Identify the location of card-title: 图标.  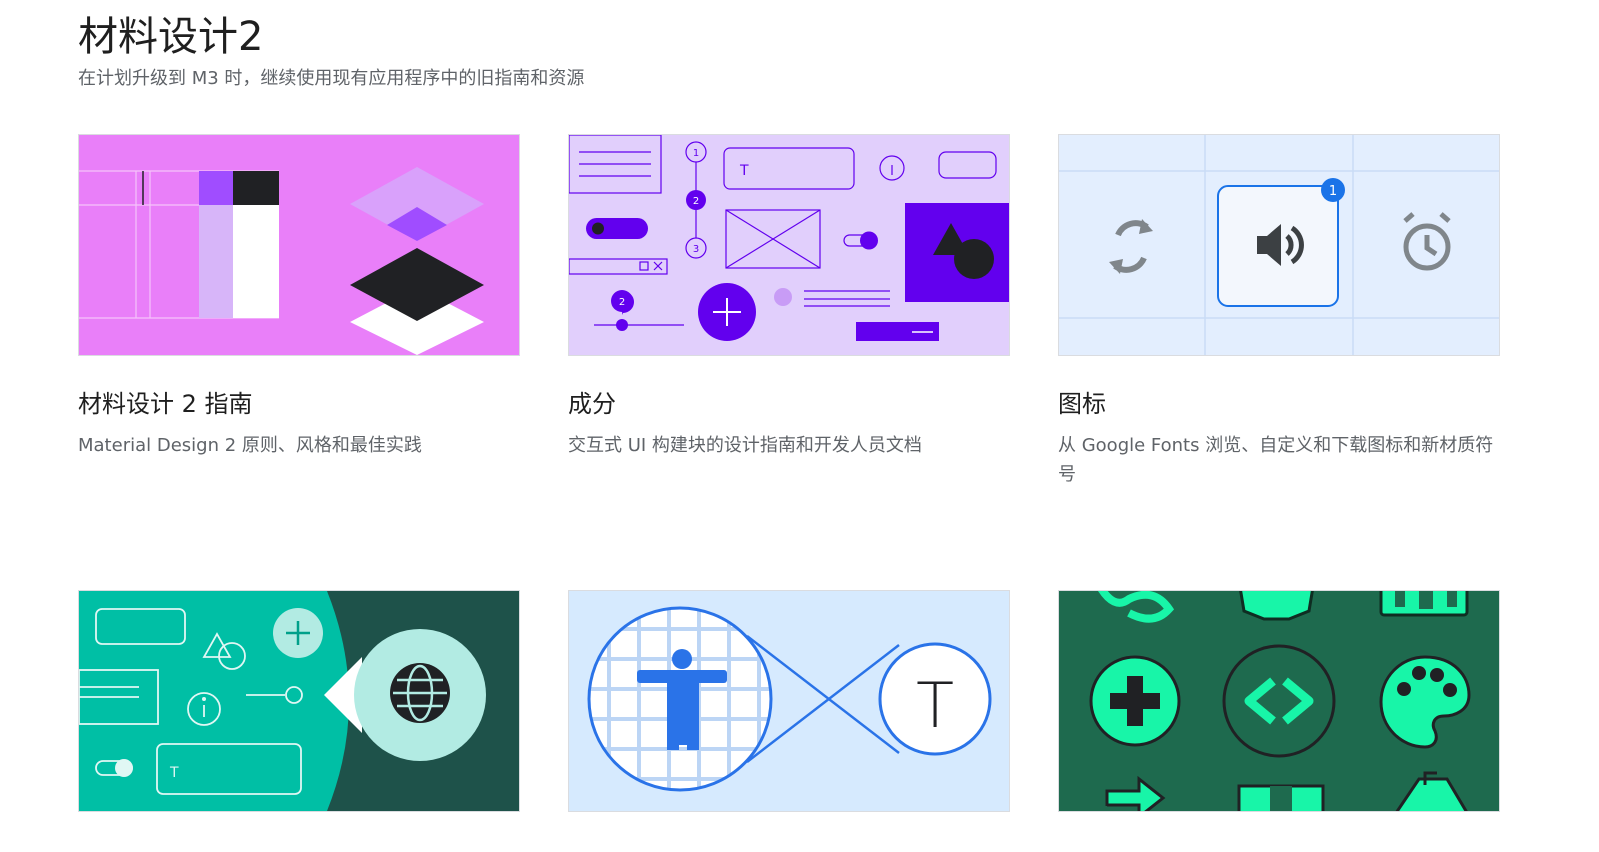
(1082, 404).